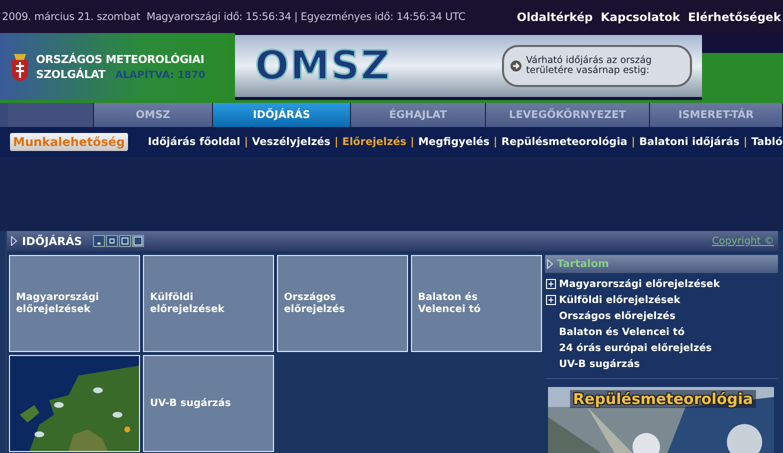  What do you see at coordinates (323, 66) in the screenshot?
I see `banner-title: OMSZ` at bounding box center [323, 66].